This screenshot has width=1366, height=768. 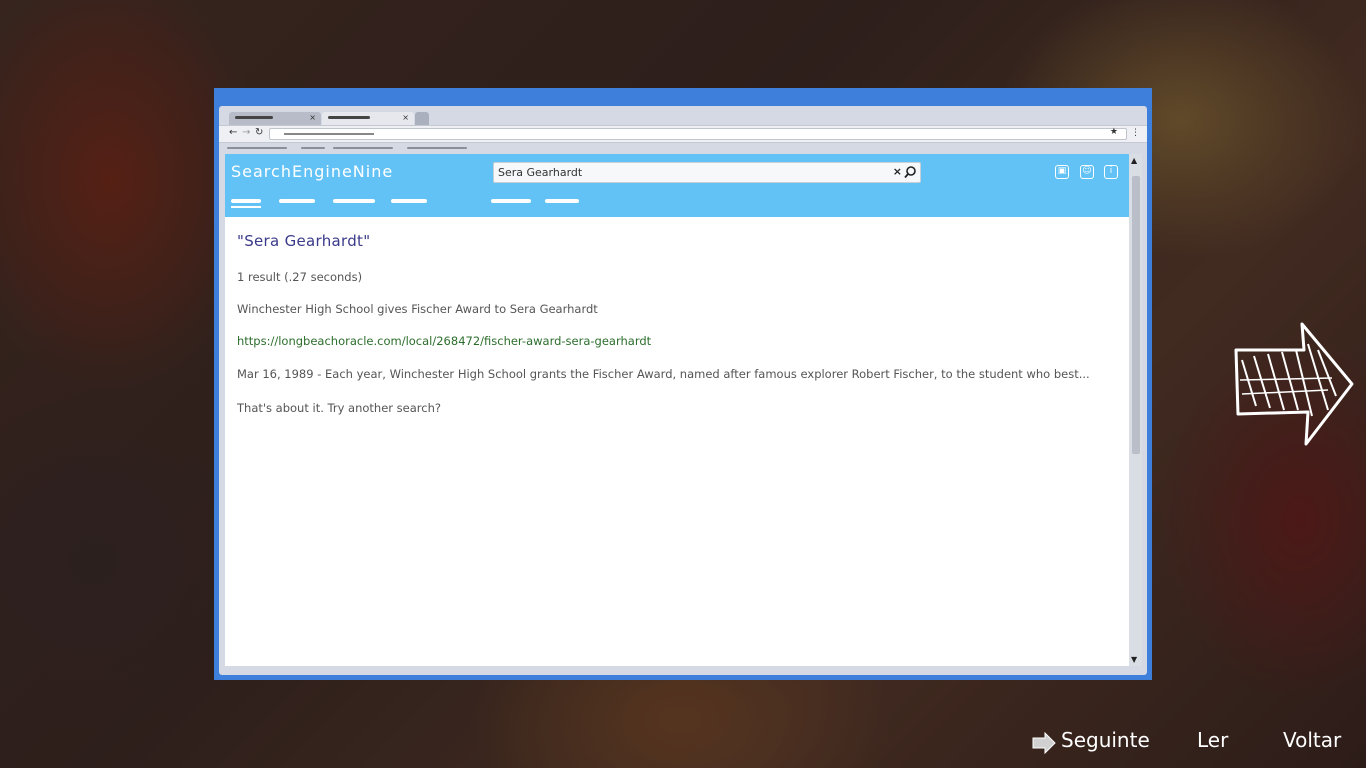 What do you see at coordinates (254, 117) in the screenshot?
I see `tab-1-label` at bounding box center [254, 117].